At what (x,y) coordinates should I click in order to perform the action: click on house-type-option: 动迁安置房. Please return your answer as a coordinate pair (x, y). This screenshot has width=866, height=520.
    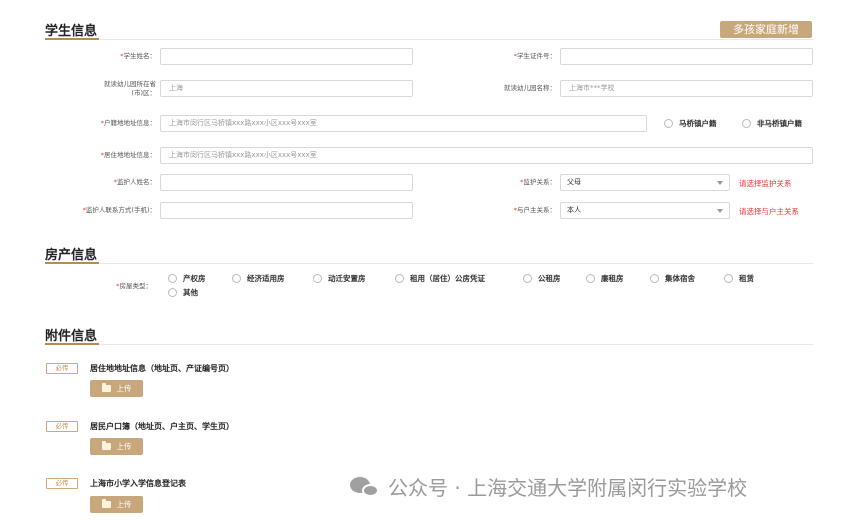
    Looking at the image, I should click on (339, 278).